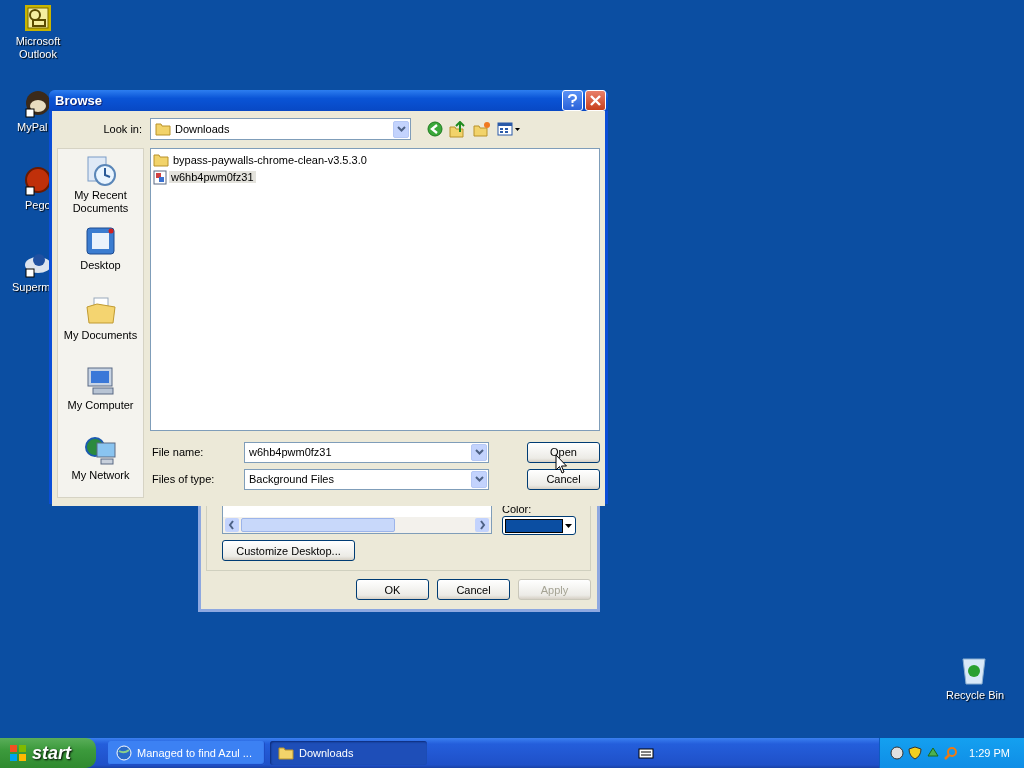 This screenshot has width=1024, height=768. What do you see at coordinates (270, 160) in the screenshot?
I see `file-item: bypass-paywalls-chrome-clean-v3.5.3.0` at bounding box center [270, 160].